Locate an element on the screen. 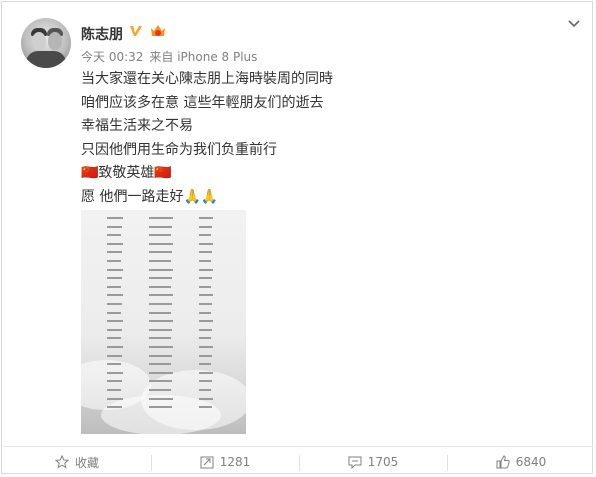 The width and height of the screenshot is (596, 477). comment-icon is located at coordinates (355, 462).